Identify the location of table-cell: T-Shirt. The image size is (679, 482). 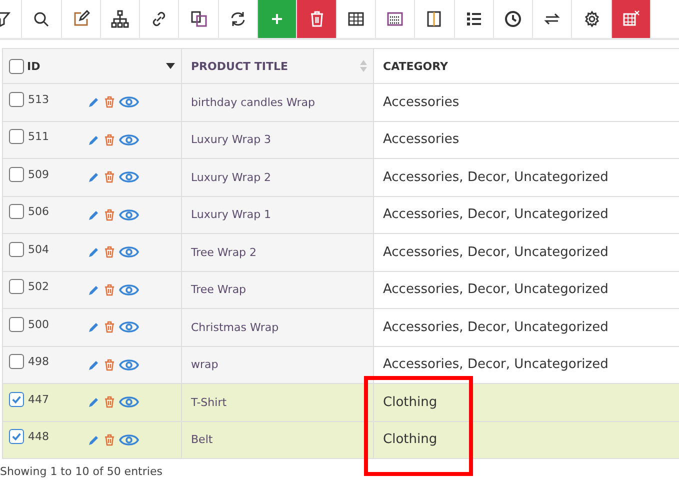
(209, 402).